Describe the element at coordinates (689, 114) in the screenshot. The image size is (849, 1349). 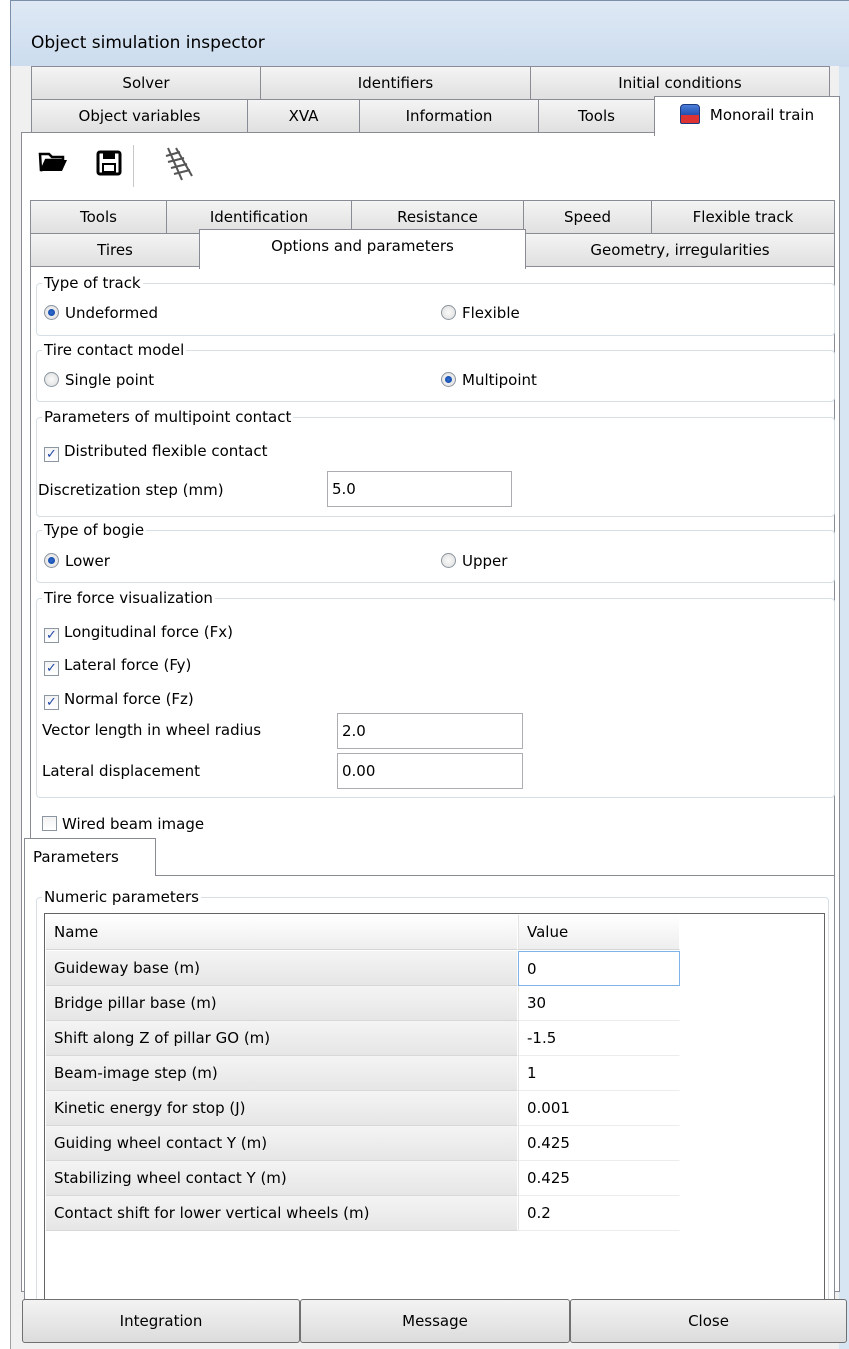
I see `monorail-train-icon` at that location.